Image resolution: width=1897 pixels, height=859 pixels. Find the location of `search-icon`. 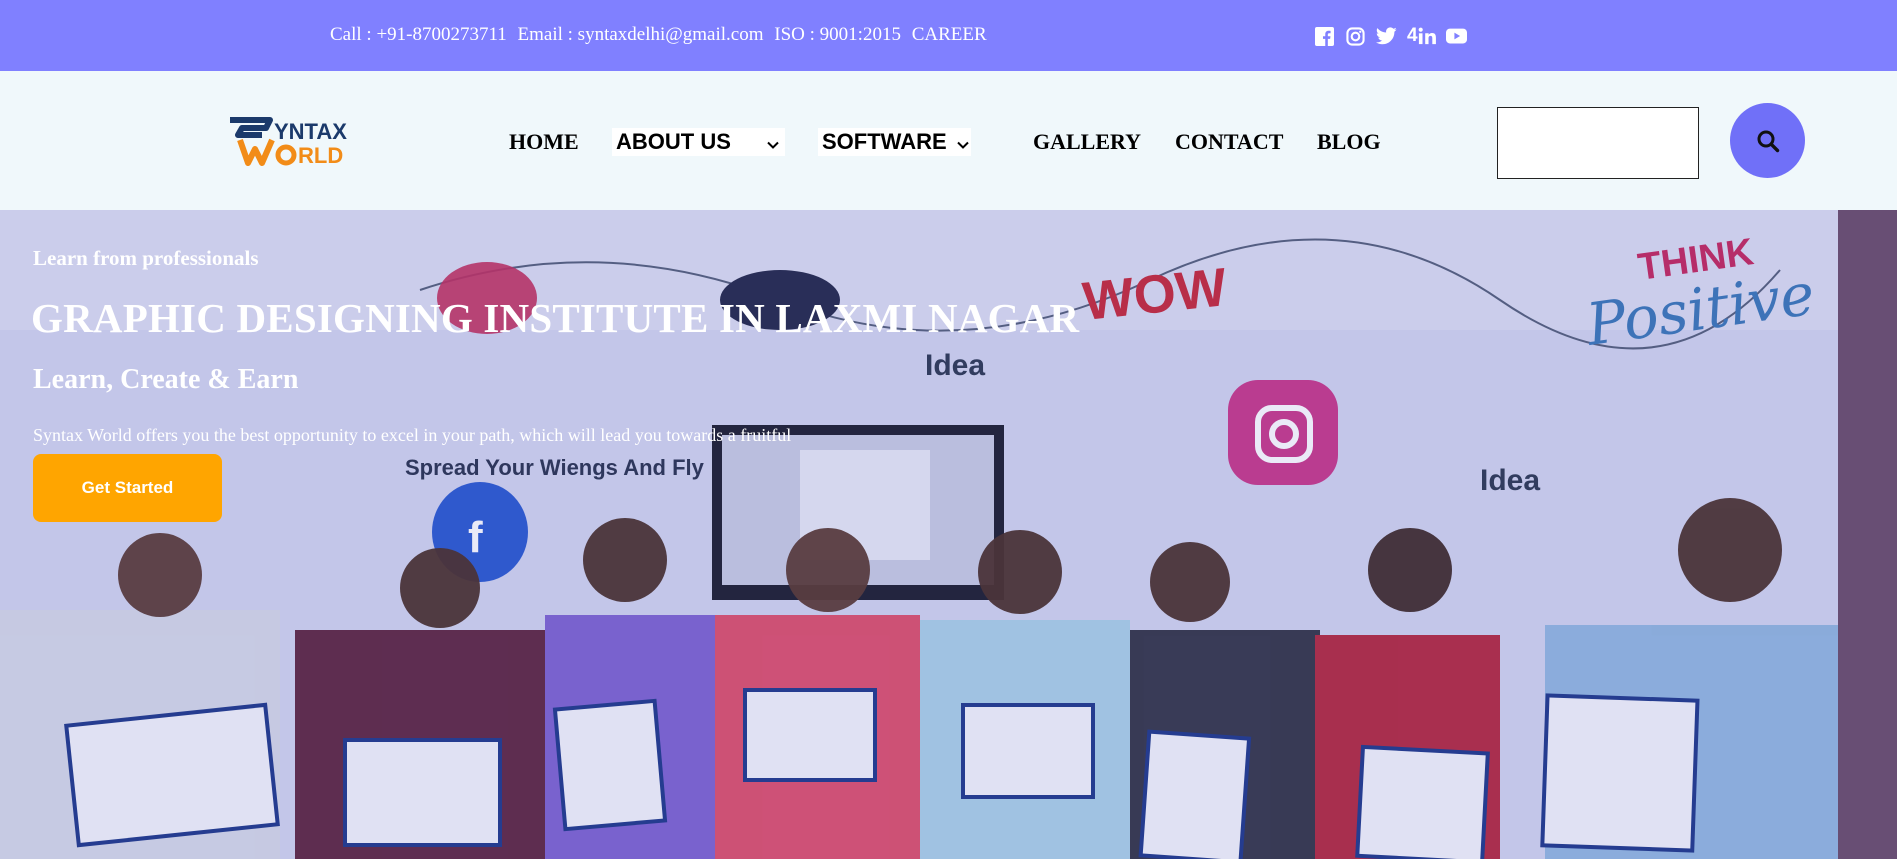

search-icon is located at coordinates (1768, 141).